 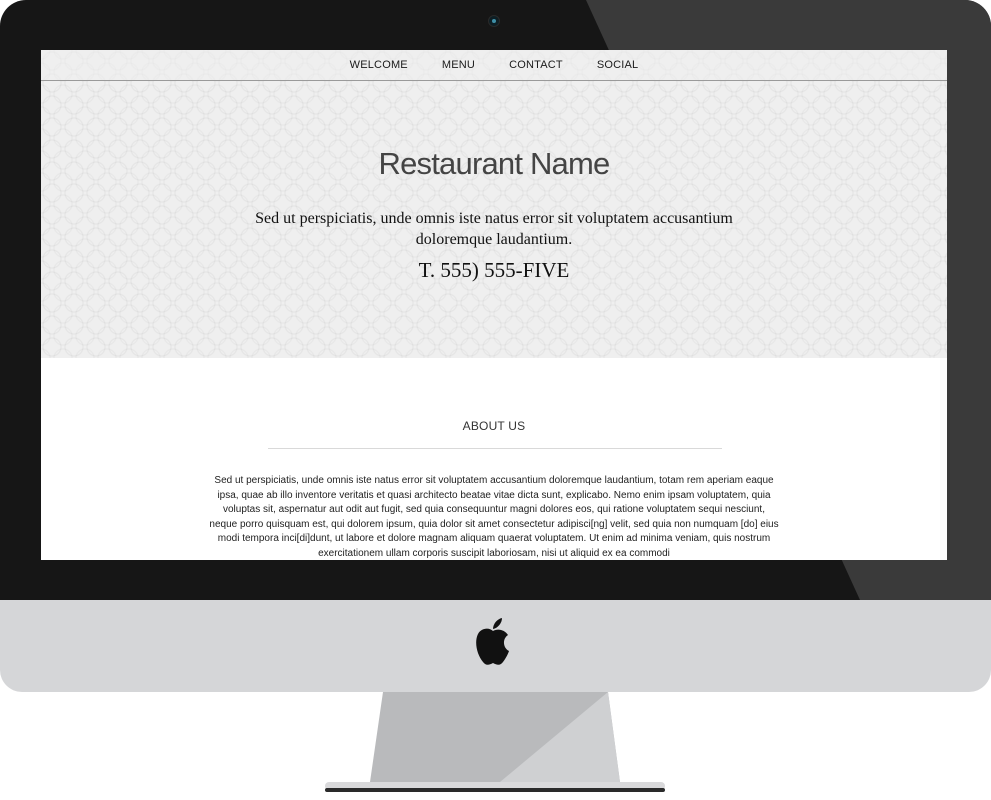 What do you see at coordinates (492, 641) in the screenshot?
I see `apple-logo-icon` at bounding box center [492, 641].